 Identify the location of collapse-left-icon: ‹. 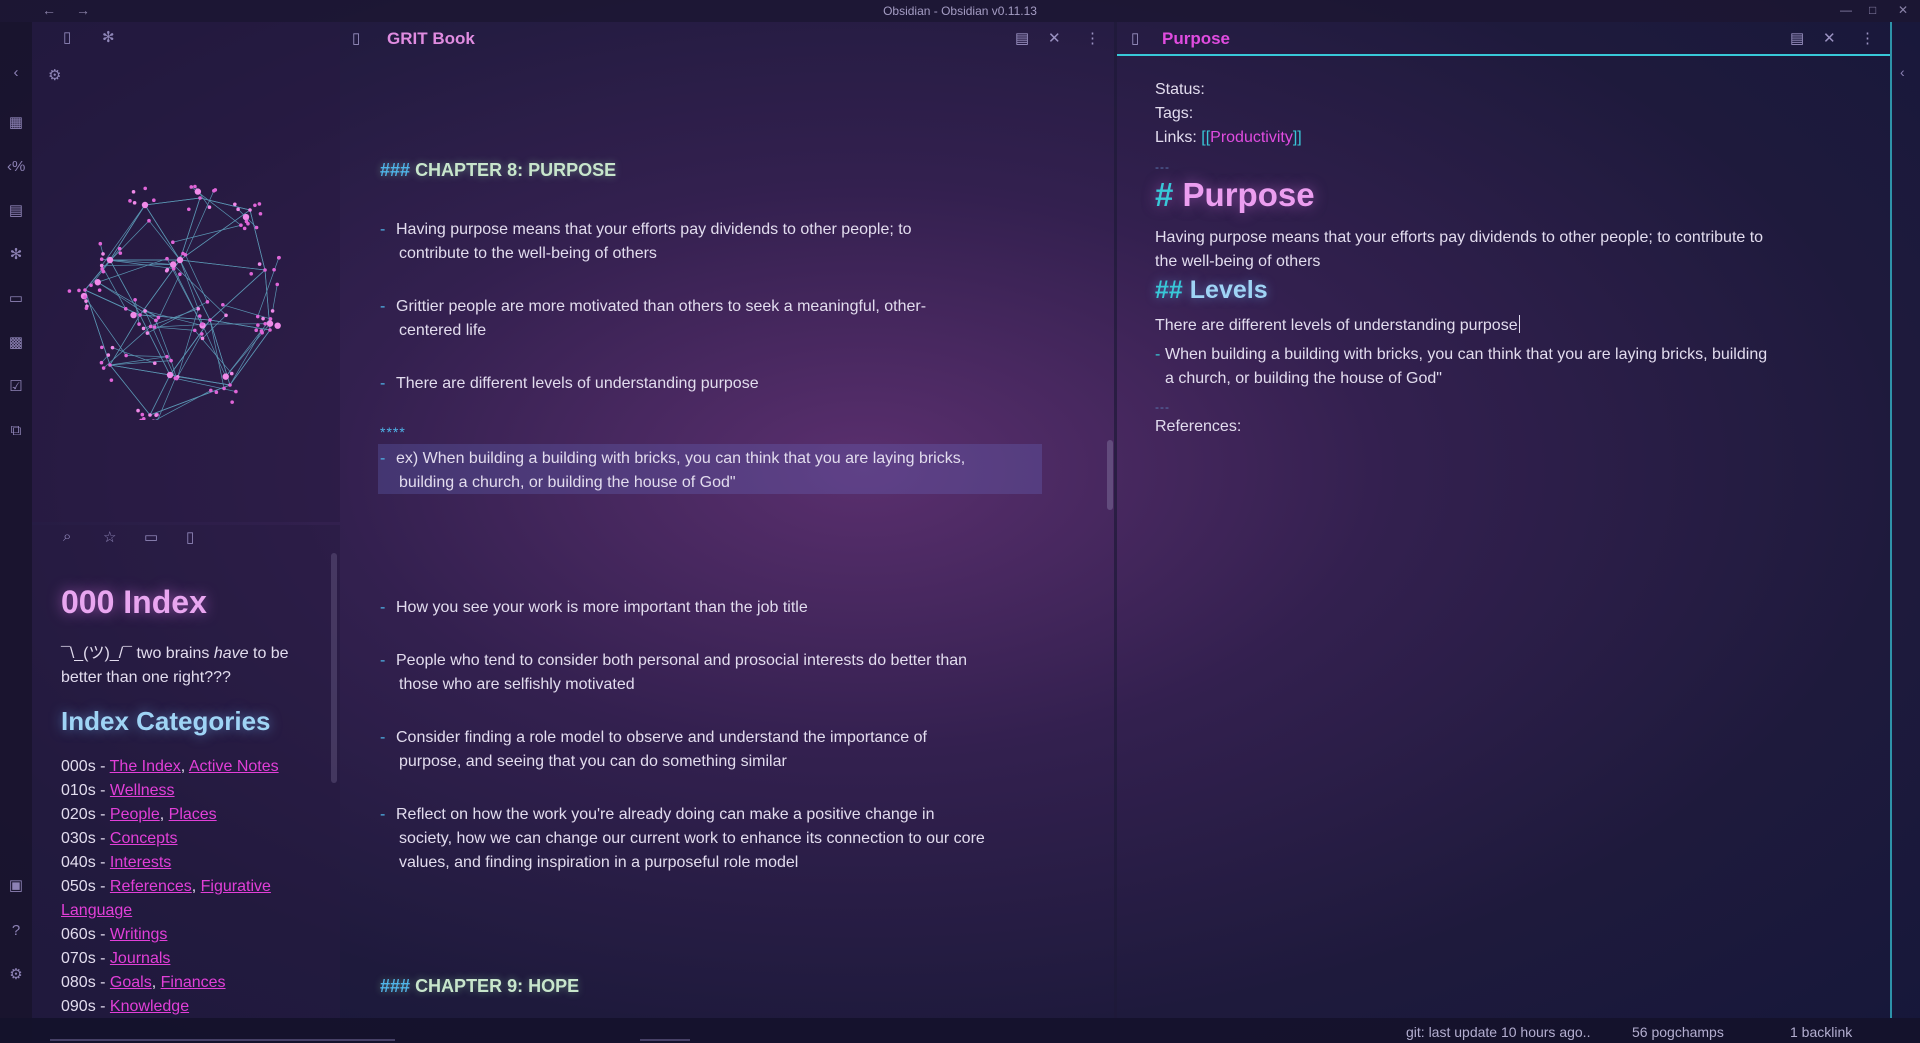
(16, 73).